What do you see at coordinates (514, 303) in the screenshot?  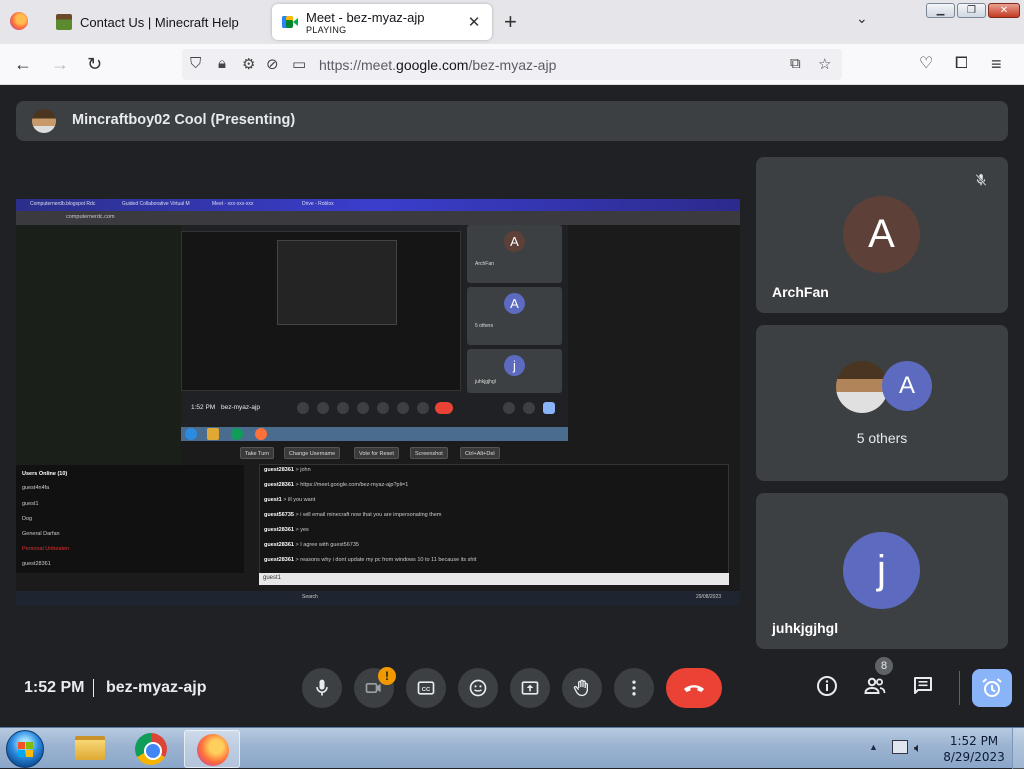 I see `shared-tile-avatar: A` at bounding box center [514, 303].